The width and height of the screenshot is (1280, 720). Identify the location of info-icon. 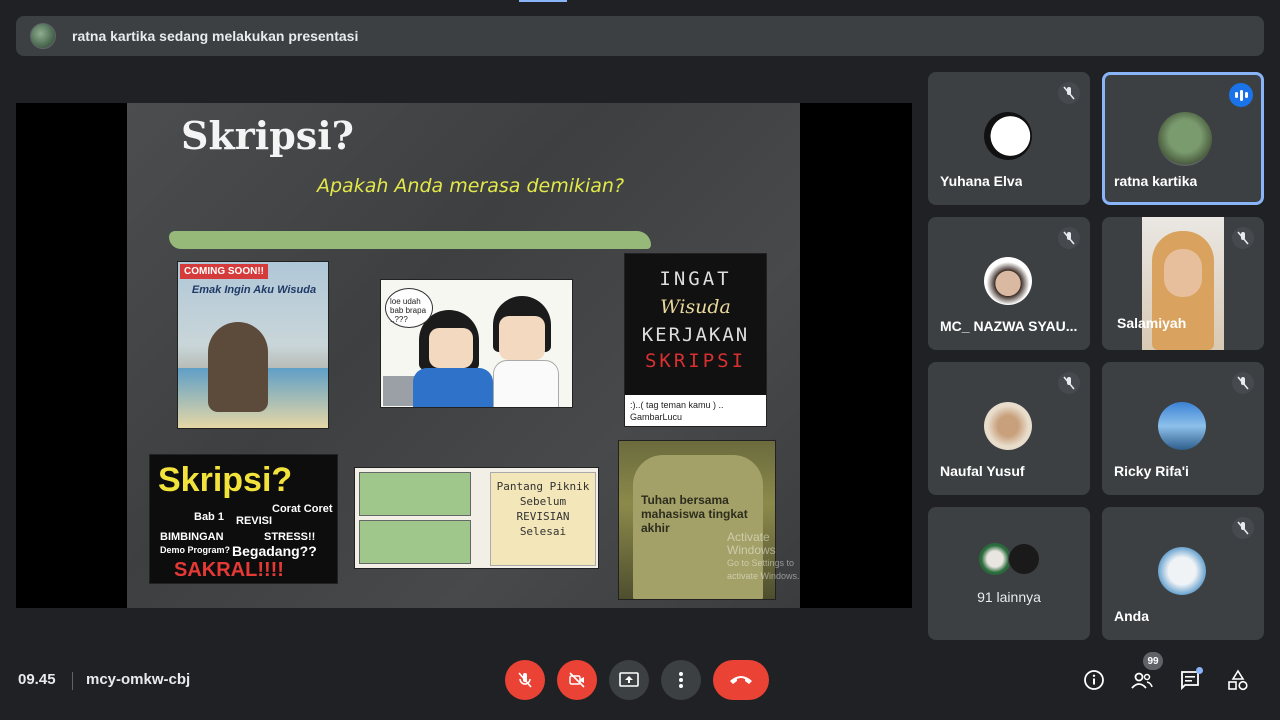
(1094, 680).